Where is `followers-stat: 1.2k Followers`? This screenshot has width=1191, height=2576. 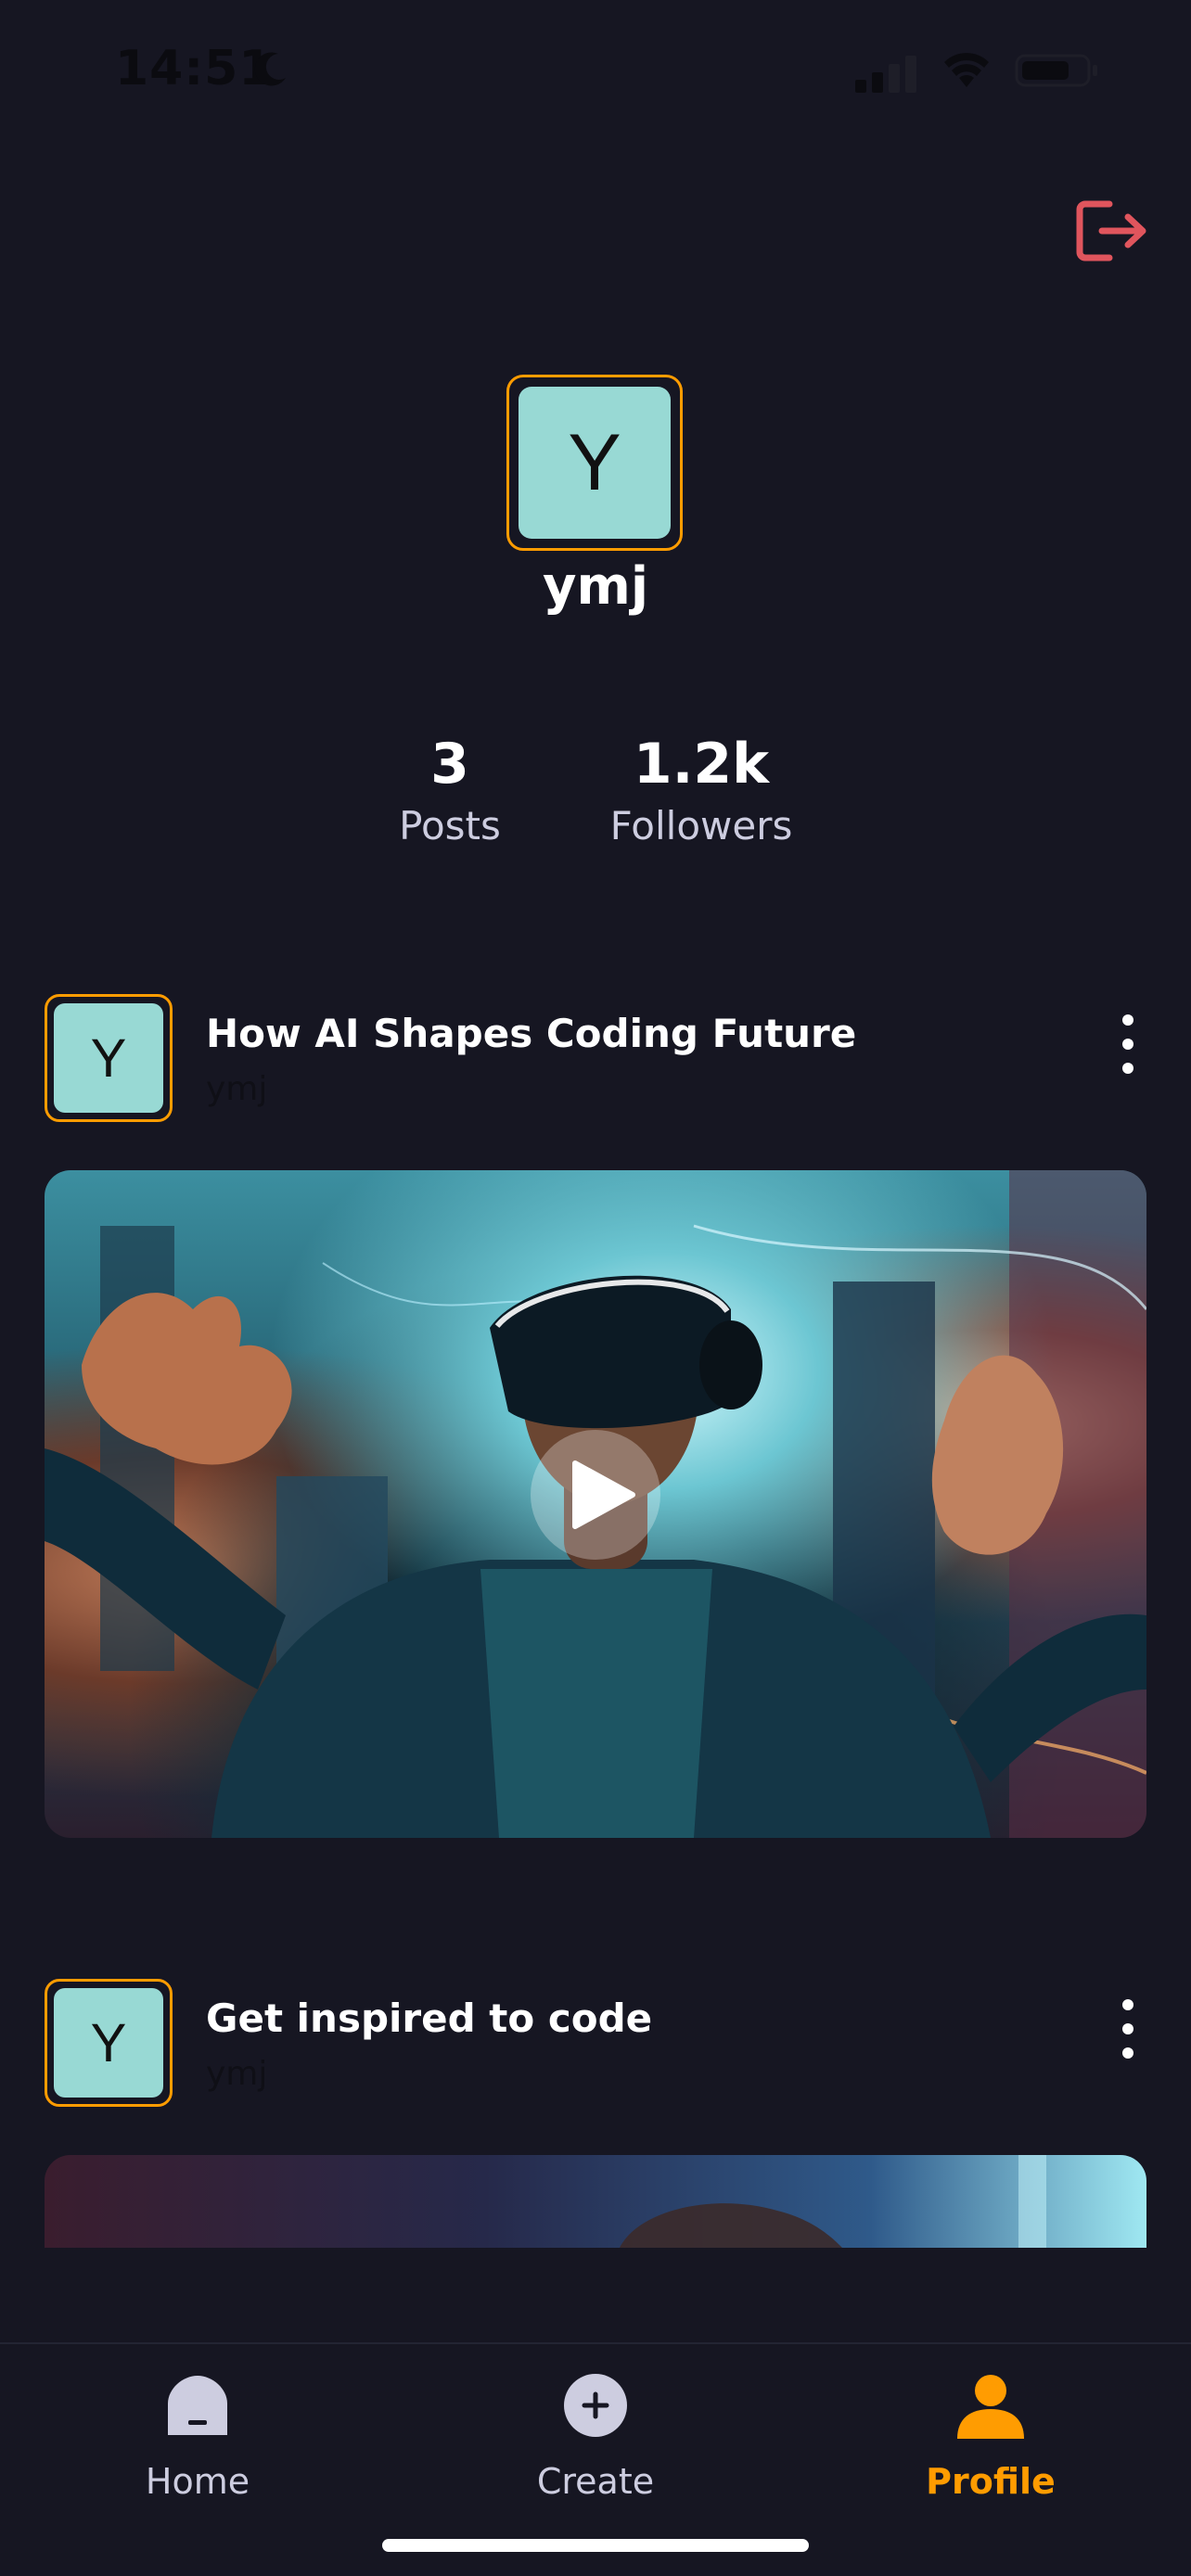
followers-stat: 1.2k Followers is located at coordinates (701, 789).